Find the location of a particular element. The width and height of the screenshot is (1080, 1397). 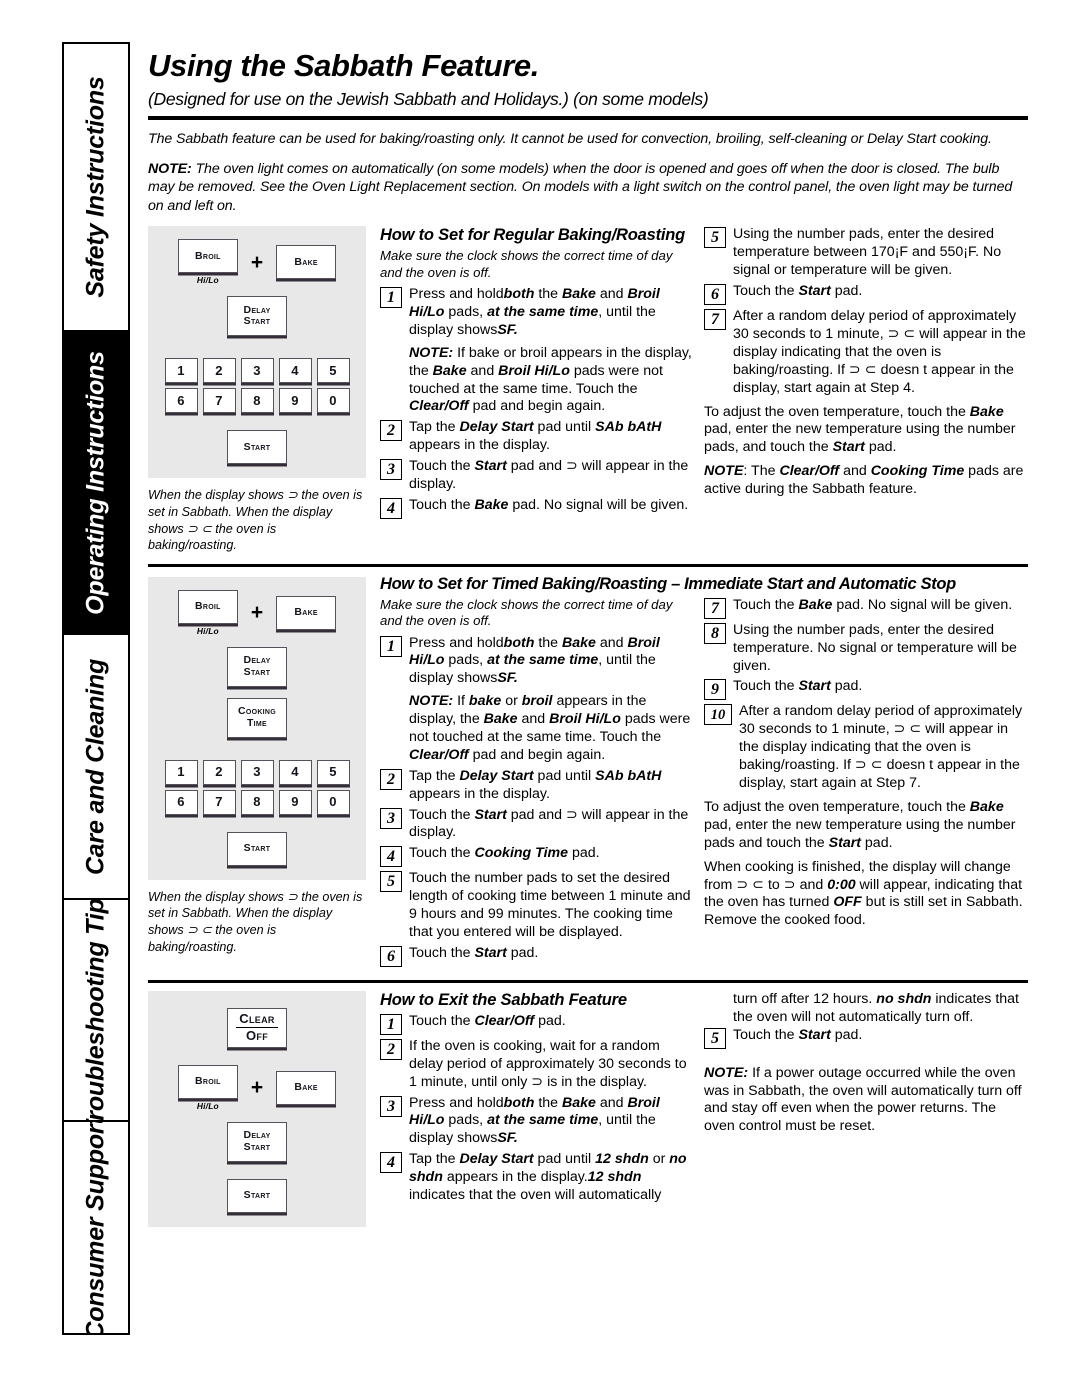

start-row: Start is located at coordinates (257, 1195).